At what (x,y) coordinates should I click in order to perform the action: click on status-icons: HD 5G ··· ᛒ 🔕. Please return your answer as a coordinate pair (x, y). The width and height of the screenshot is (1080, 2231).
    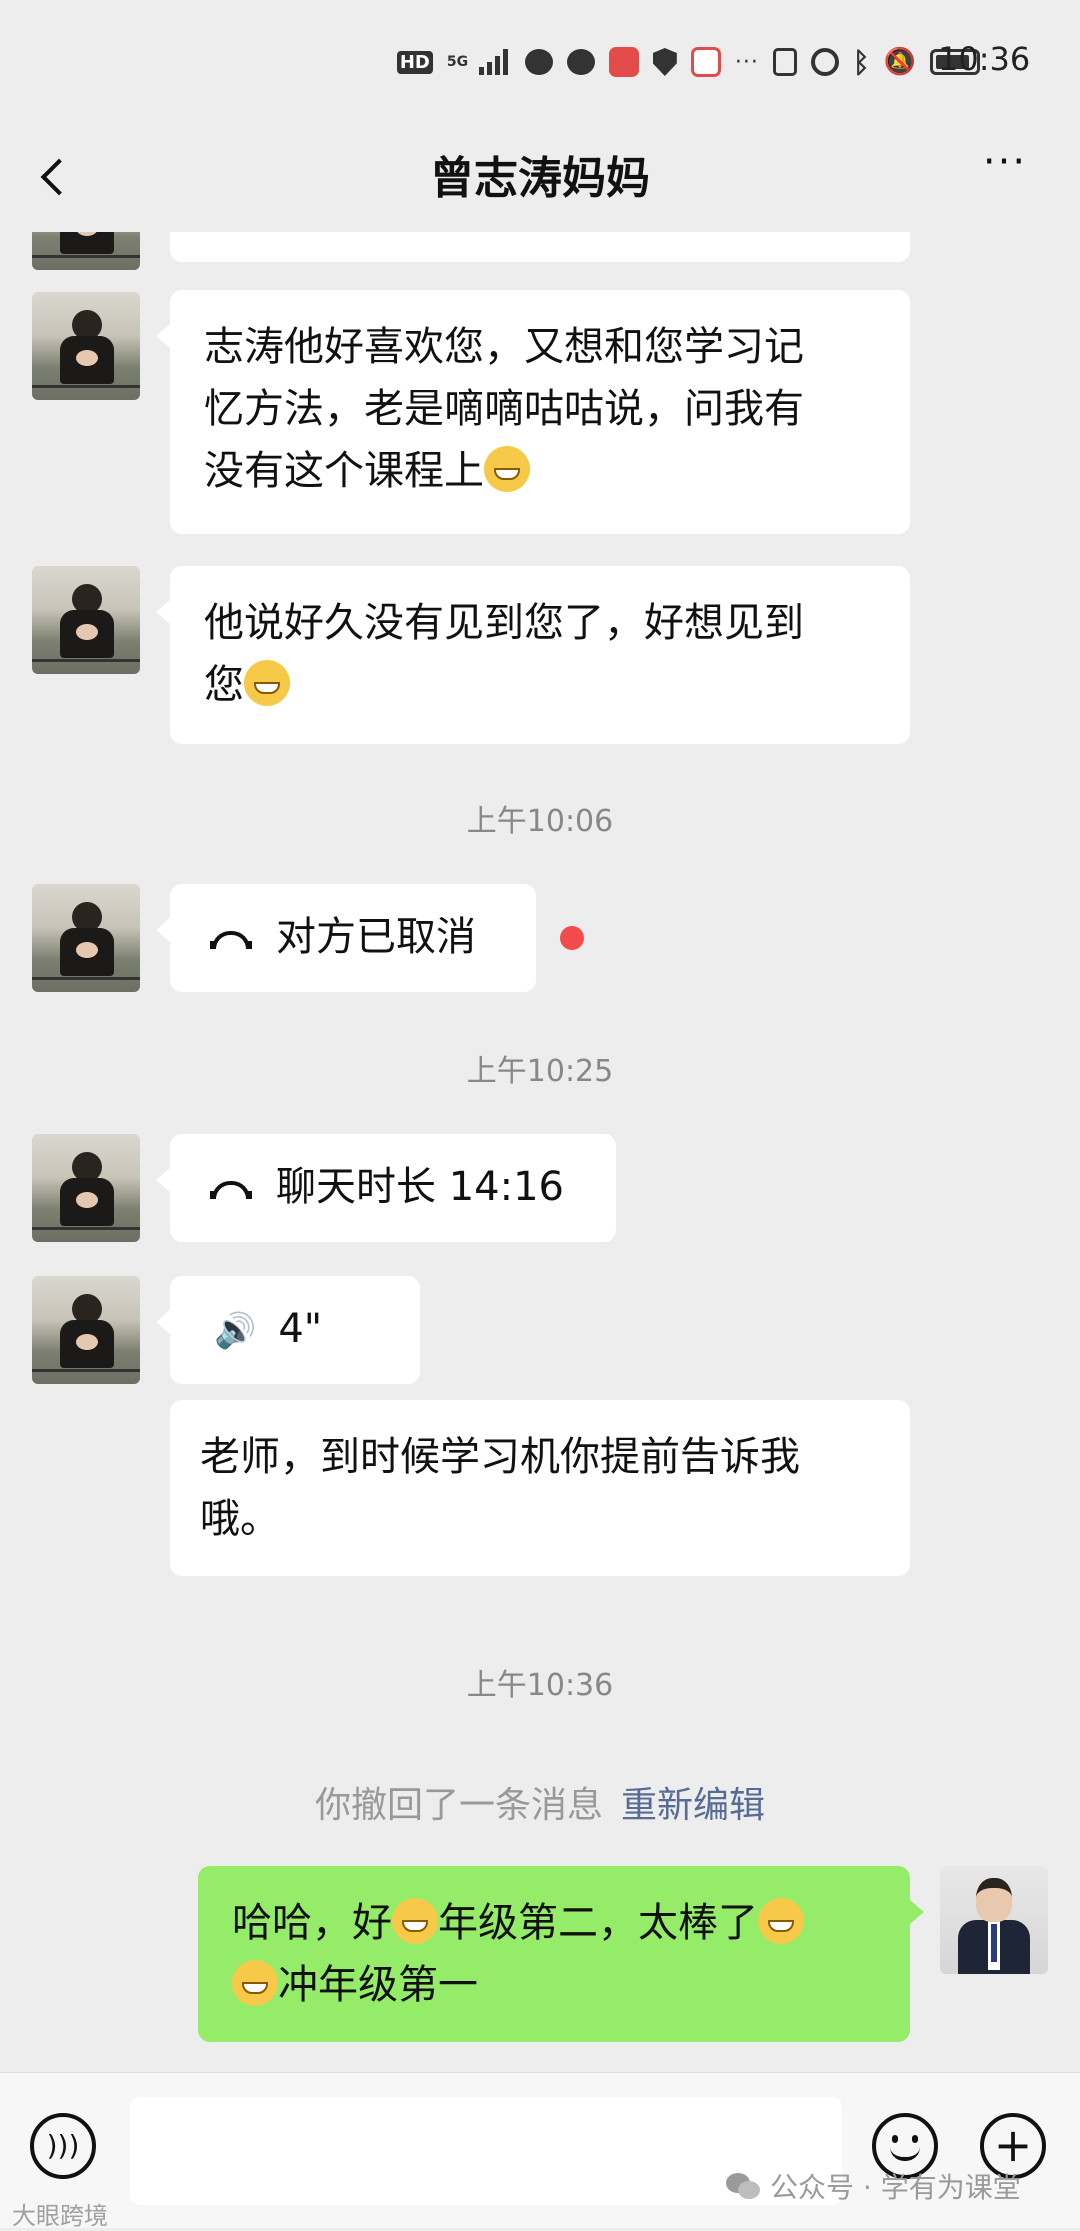
    Looking at the image, I should click on (688, 62).